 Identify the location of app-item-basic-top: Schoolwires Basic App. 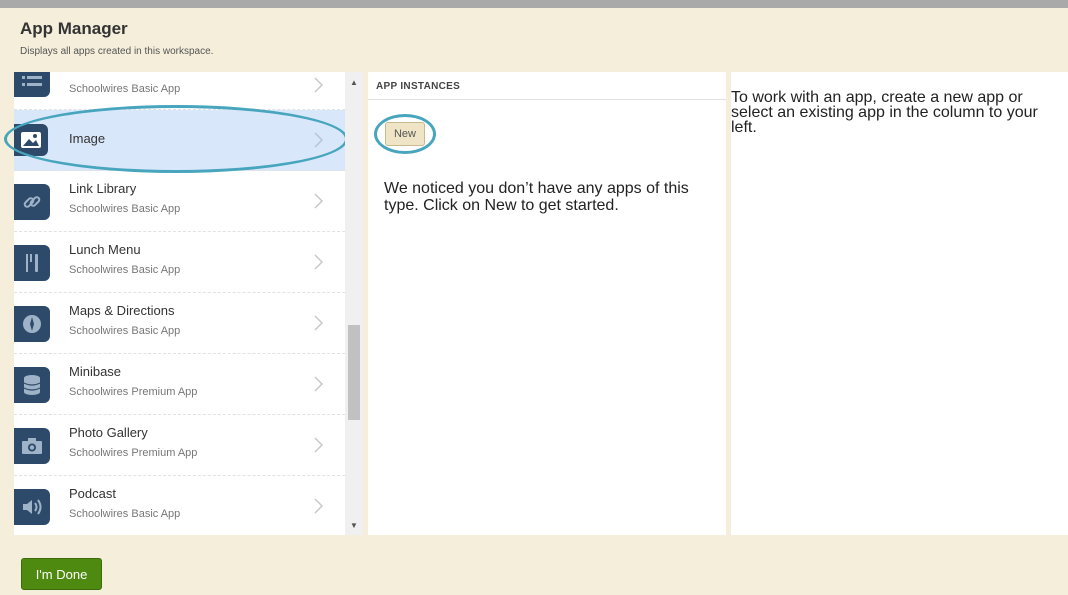
(179, 91).